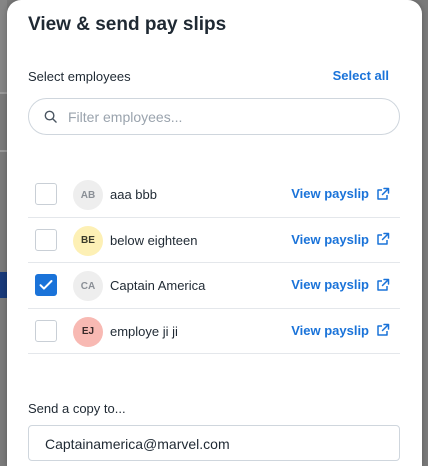 This screenshot has height=466, width=428. I want to click on copy-email-input, so click(213, 444).